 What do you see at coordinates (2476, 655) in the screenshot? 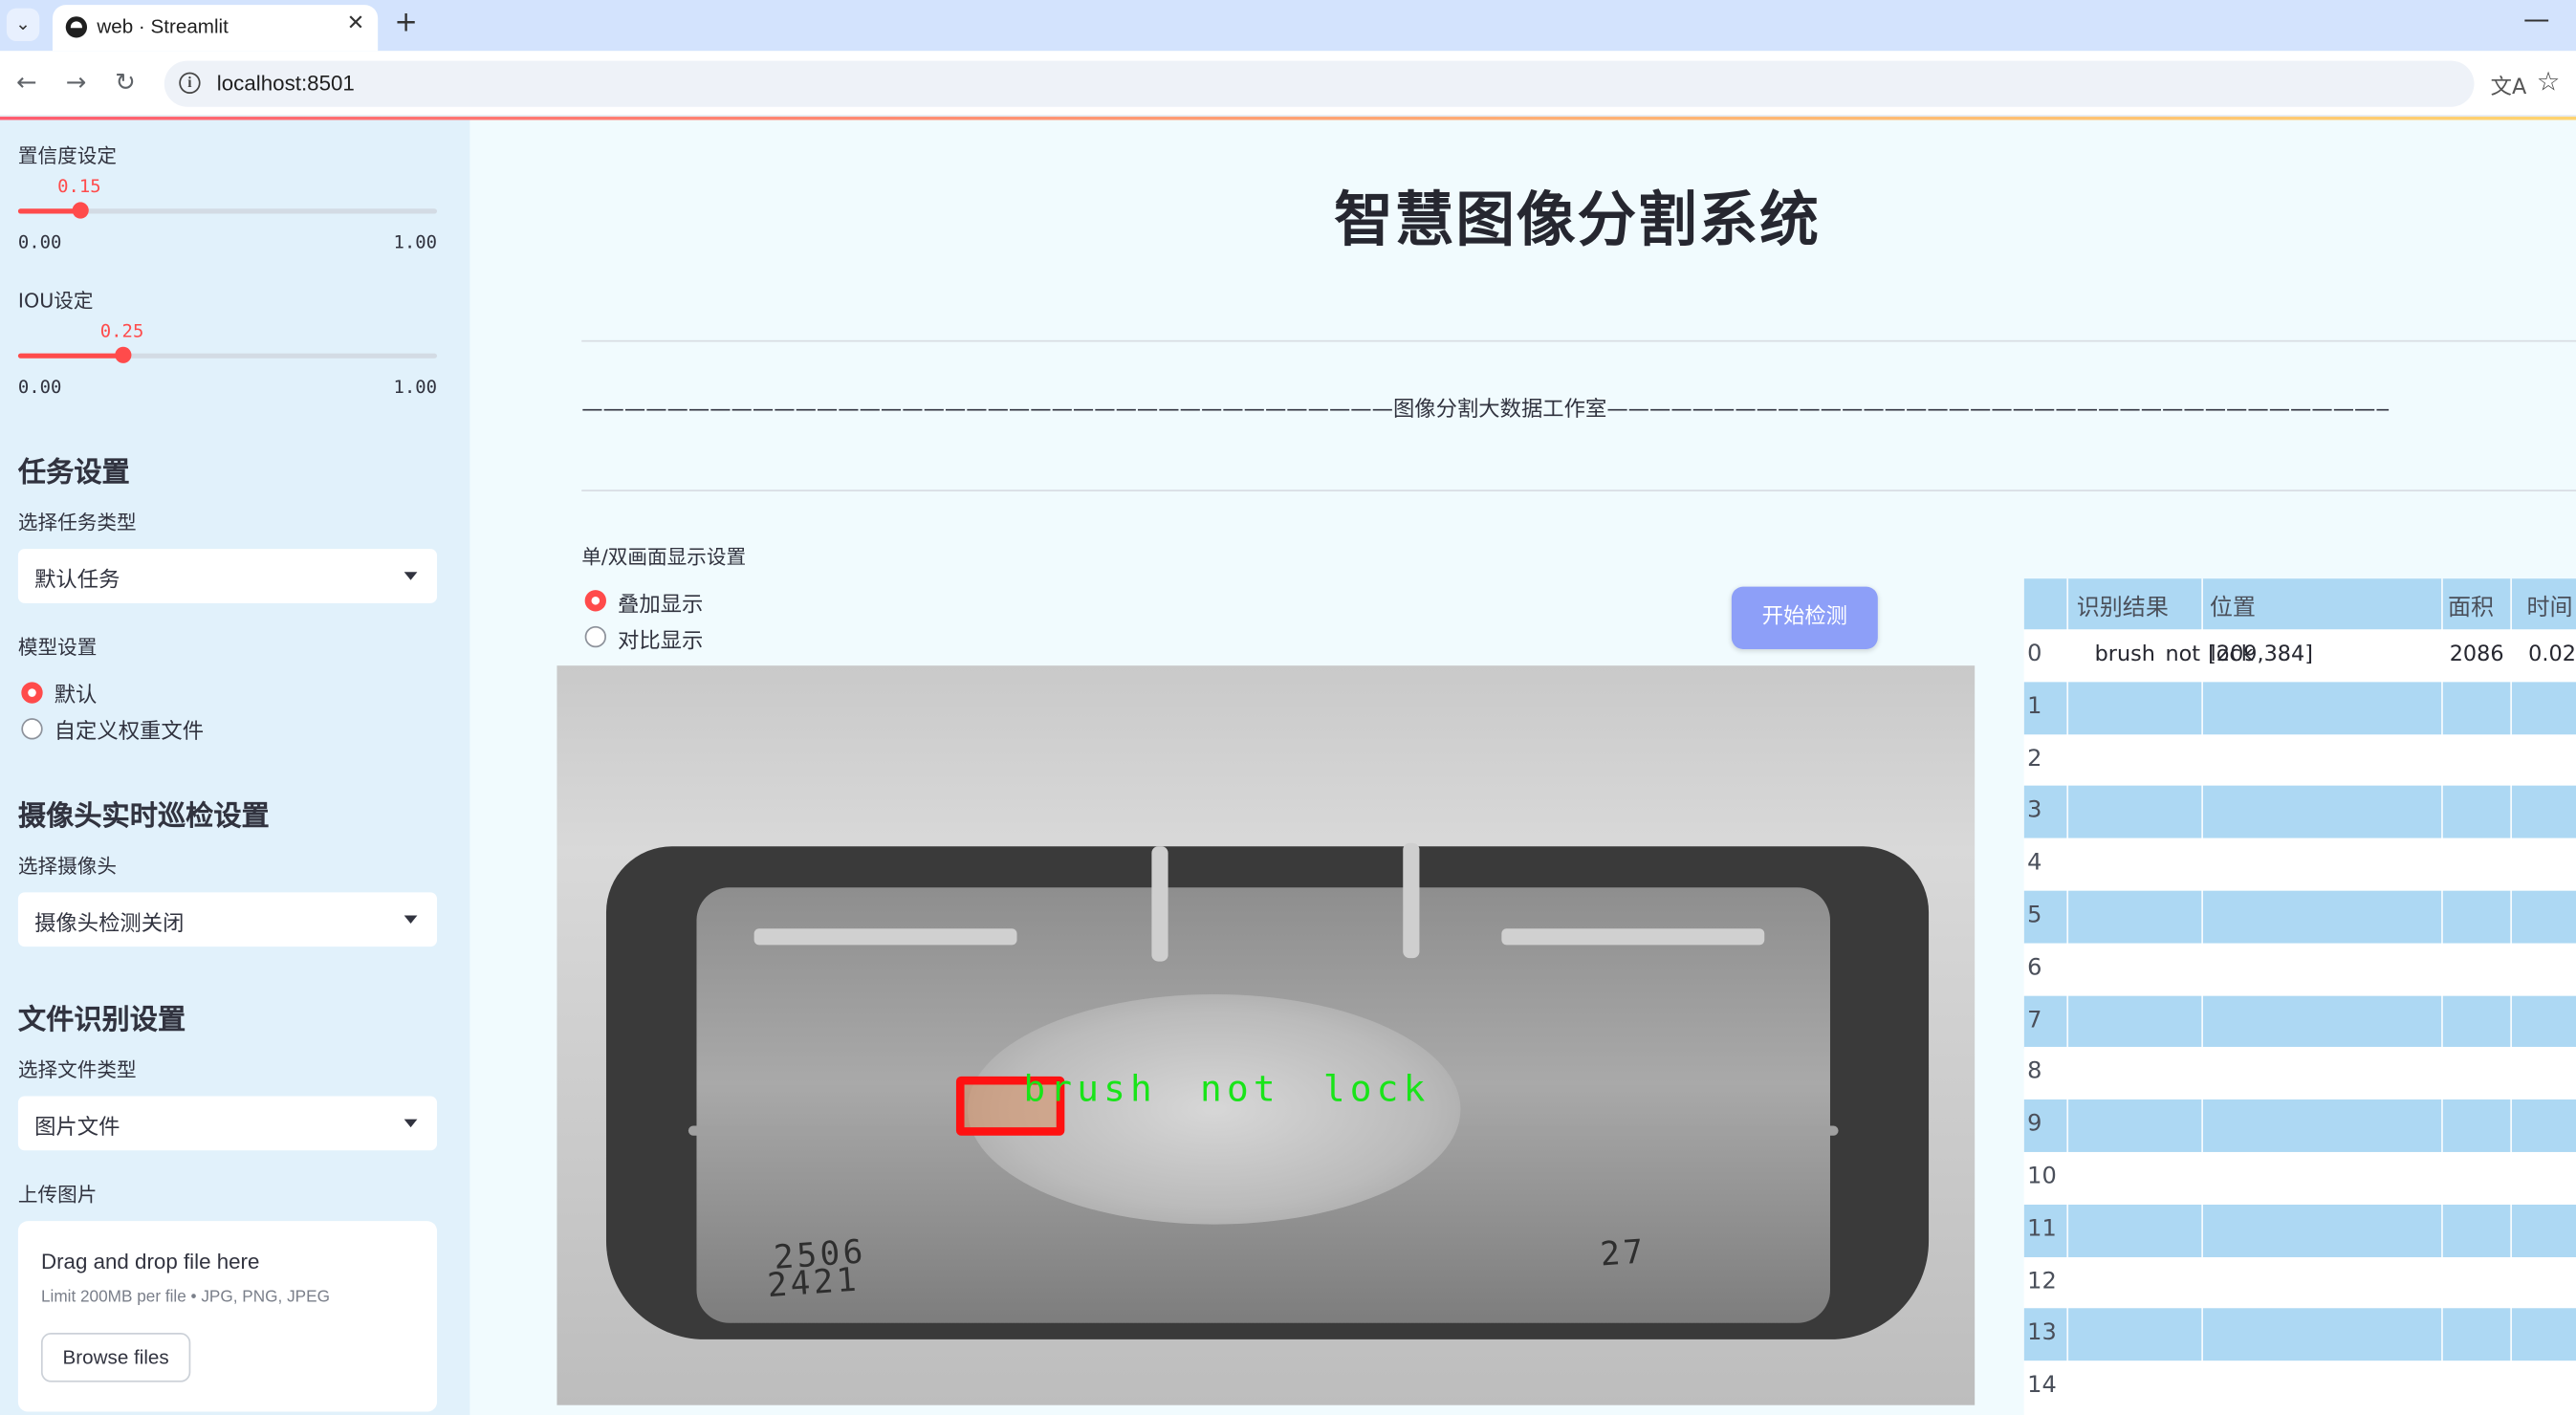
I see `cell-area: 2086` at bounding box center [2476, 655].